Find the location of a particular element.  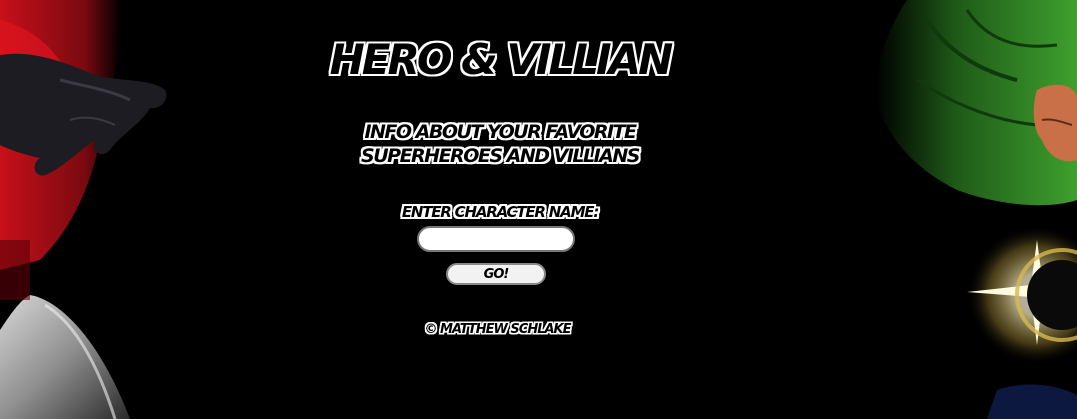

character-name-label: Enter Character Name: is located at coordinates (500, 212).